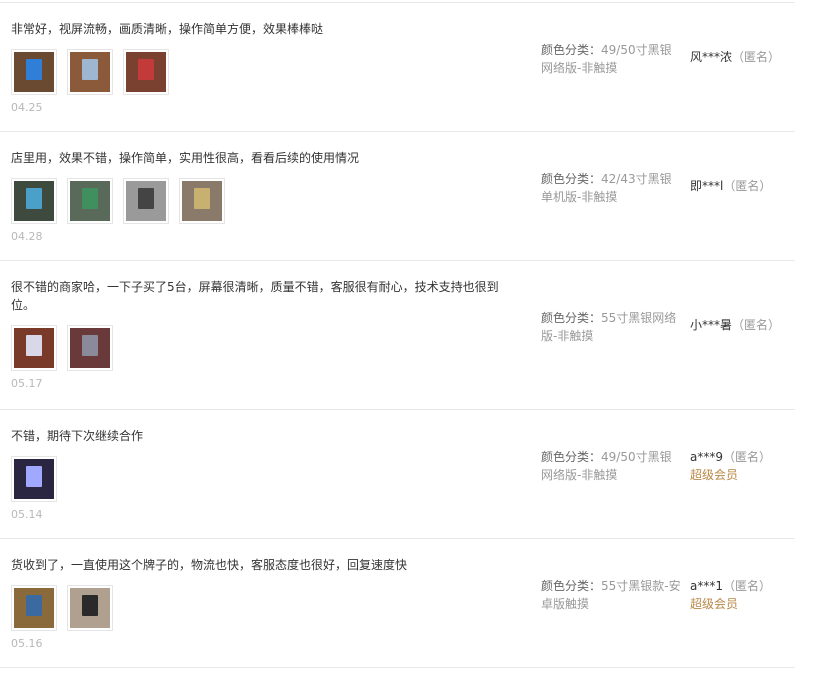  What do you see at coordinates (707, 186) in the screenshot?
I see `reviewer-name: 即***l` at bounding box center [707, 186].